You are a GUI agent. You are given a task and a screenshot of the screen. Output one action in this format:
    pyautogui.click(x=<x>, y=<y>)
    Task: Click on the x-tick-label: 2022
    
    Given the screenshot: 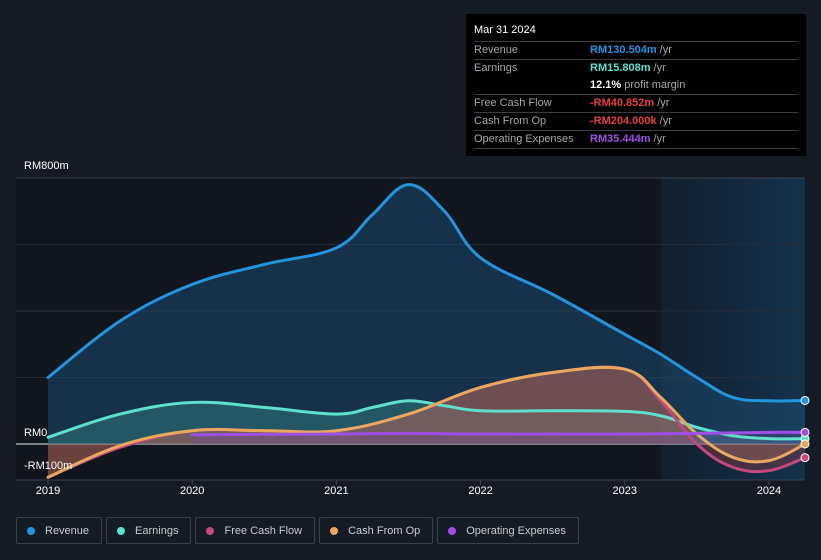 What is the action you would take?
    pyautogui.click(x=480, y=491)
    